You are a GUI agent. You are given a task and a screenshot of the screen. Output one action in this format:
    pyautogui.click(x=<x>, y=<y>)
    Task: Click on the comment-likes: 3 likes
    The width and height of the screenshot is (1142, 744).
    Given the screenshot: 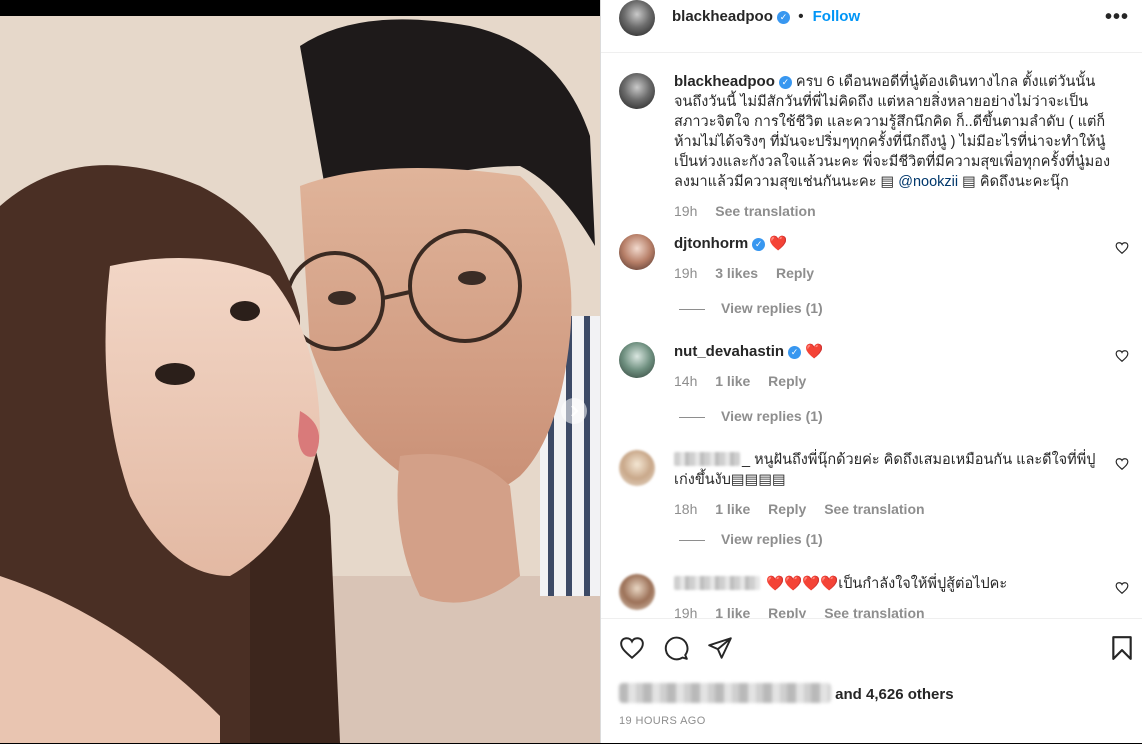 What is the action you would take?
    pyautogui.click(x=736, y=273)
    